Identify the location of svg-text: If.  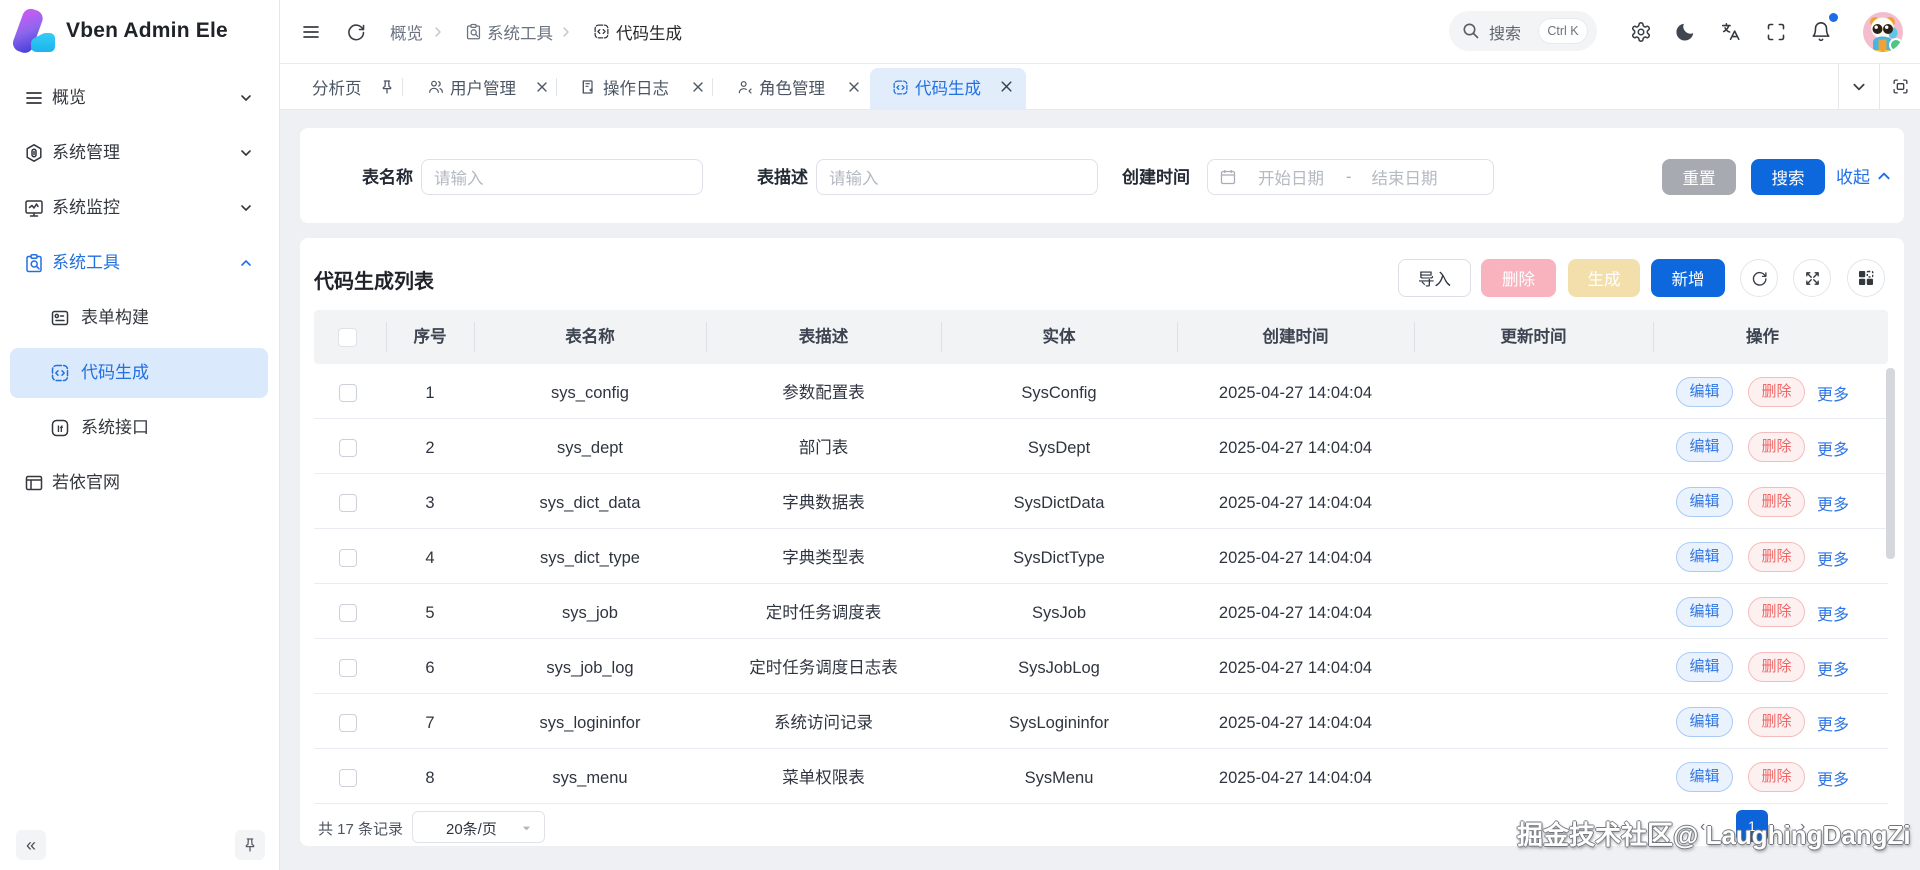
(60, 429).